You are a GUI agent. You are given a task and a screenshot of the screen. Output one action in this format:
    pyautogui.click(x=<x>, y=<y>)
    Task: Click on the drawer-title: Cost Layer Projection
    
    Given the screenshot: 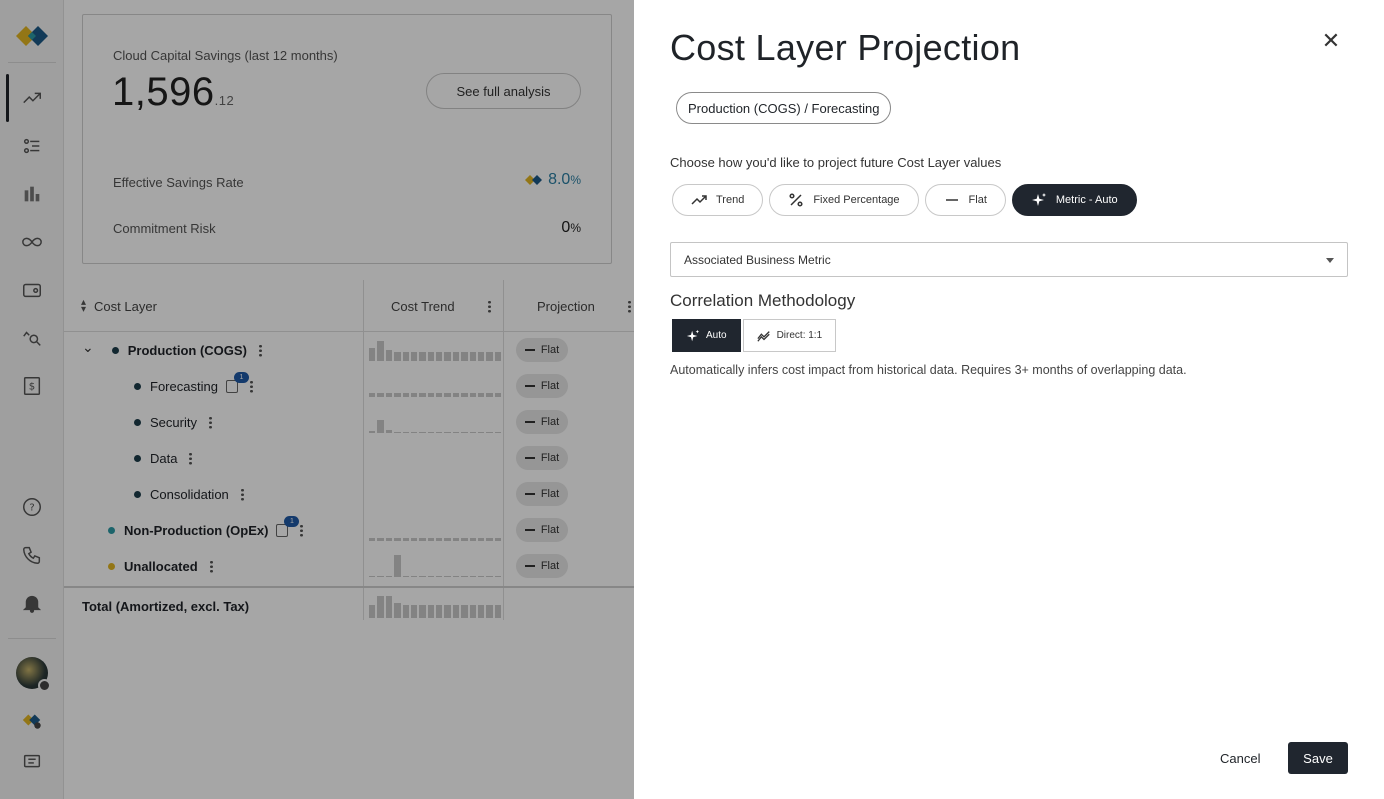 What is the action you would take?
    pyautogui.click(x=845, y=47)
    